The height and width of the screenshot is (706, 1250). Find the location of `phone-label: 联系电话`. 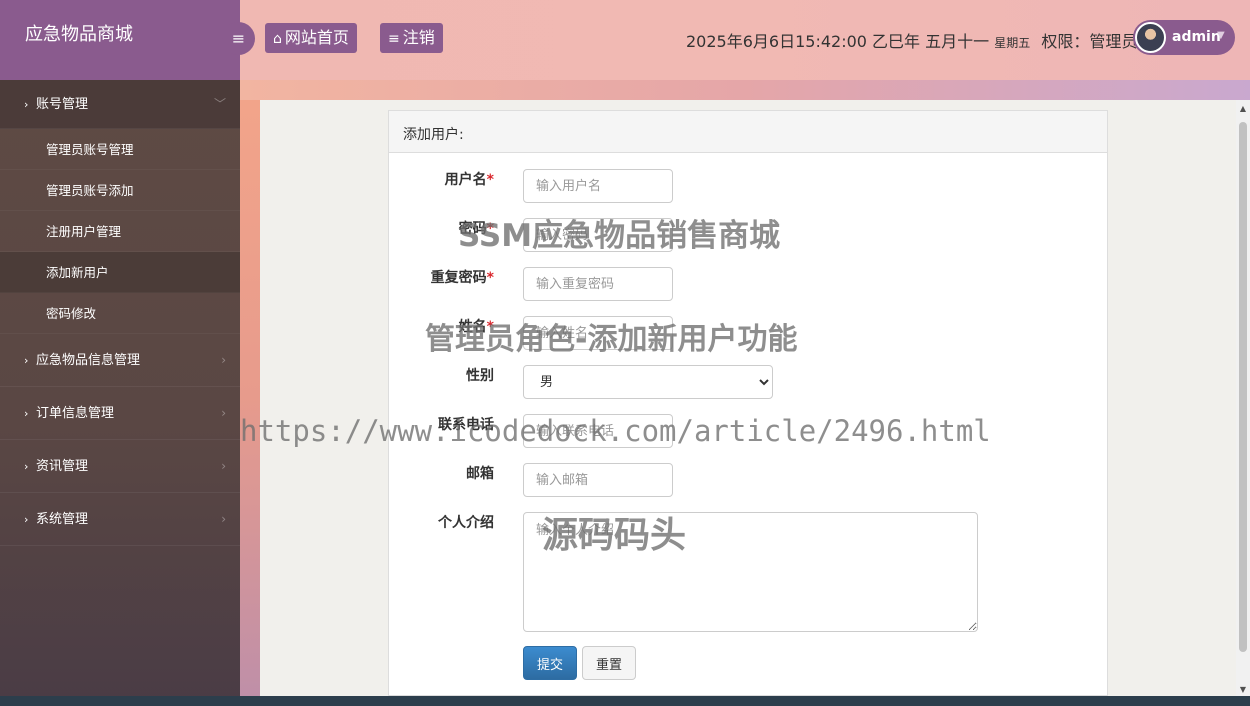

phone-label: 联系电话 is located at coordinates (466, 425).